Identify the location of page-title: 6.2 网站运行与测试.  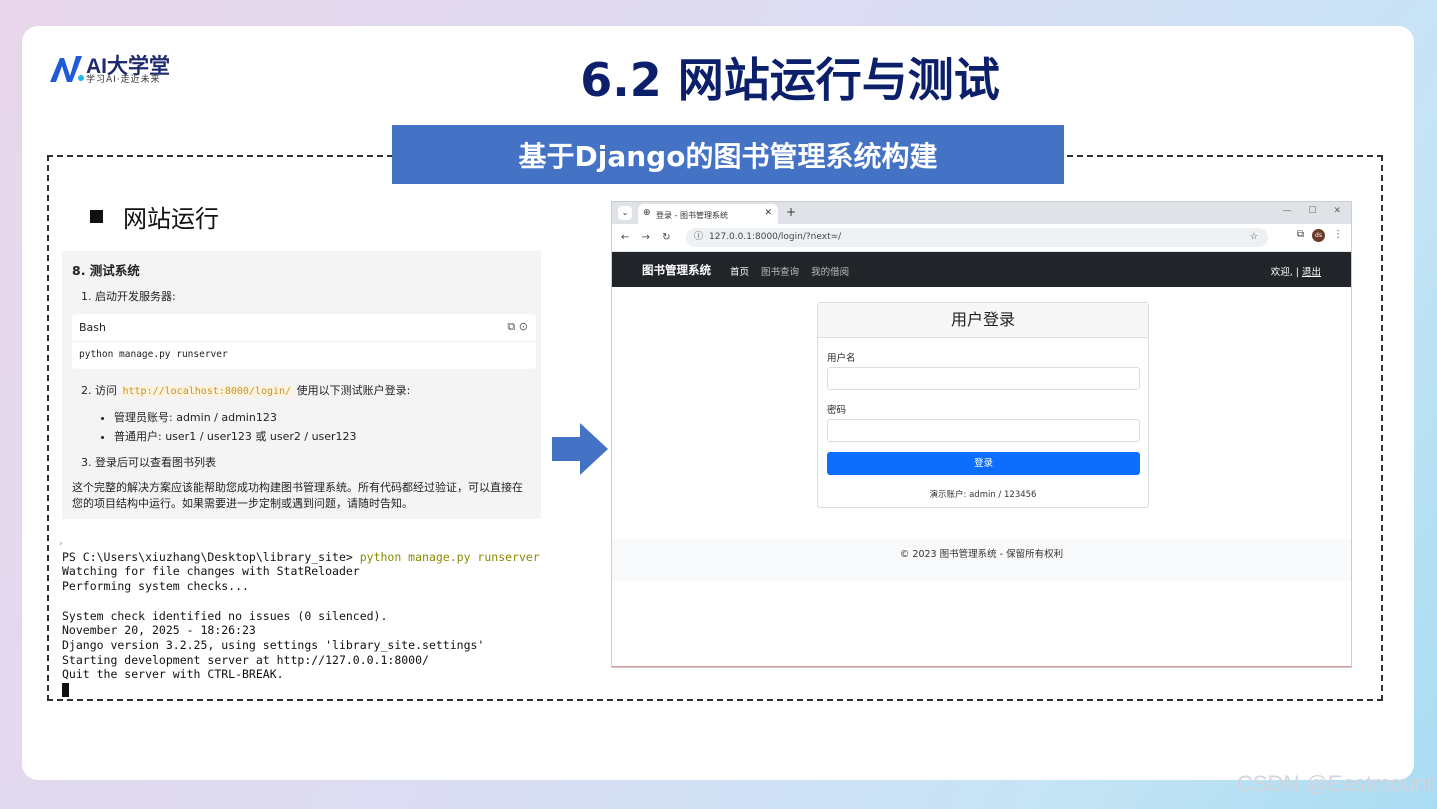
(790, 80).